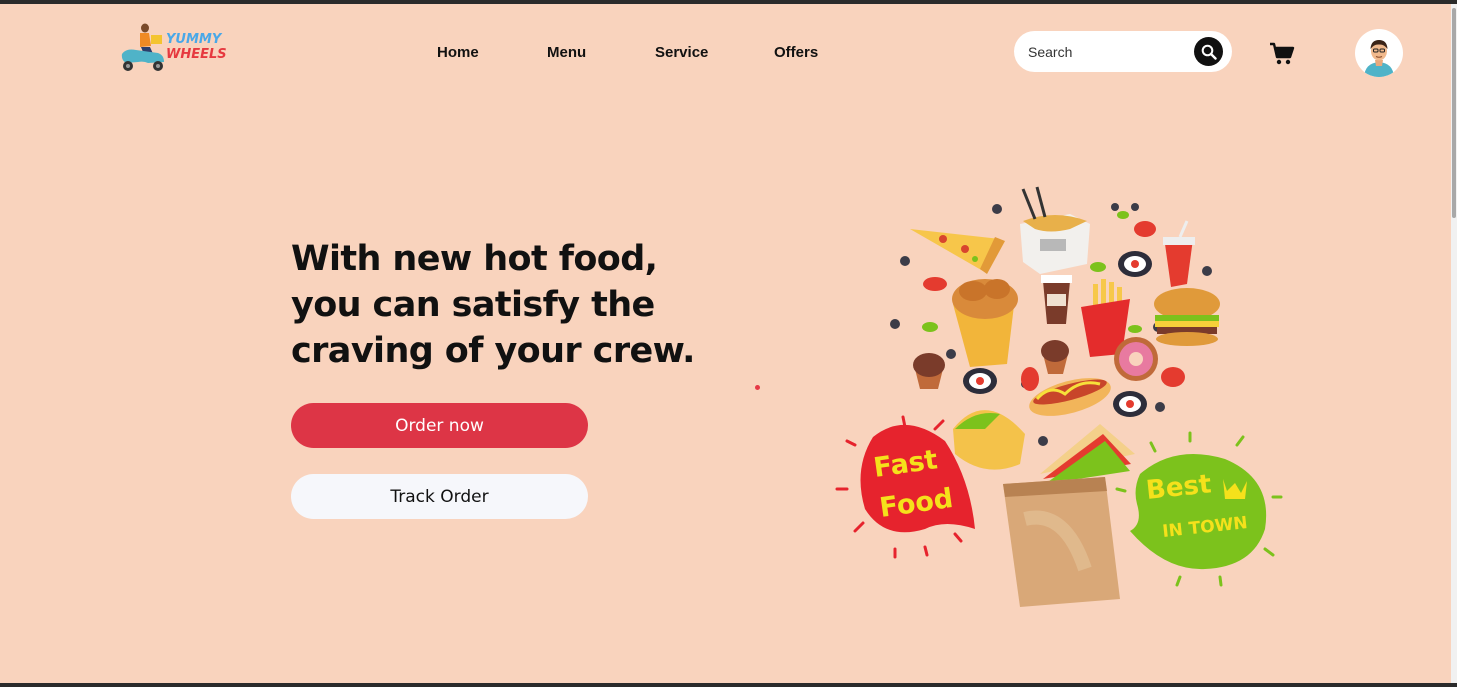  What do you see at coordinates (1379, 58) in the screenshot?
I see `user-avatar-icon` at bounding box center [1379, 58].